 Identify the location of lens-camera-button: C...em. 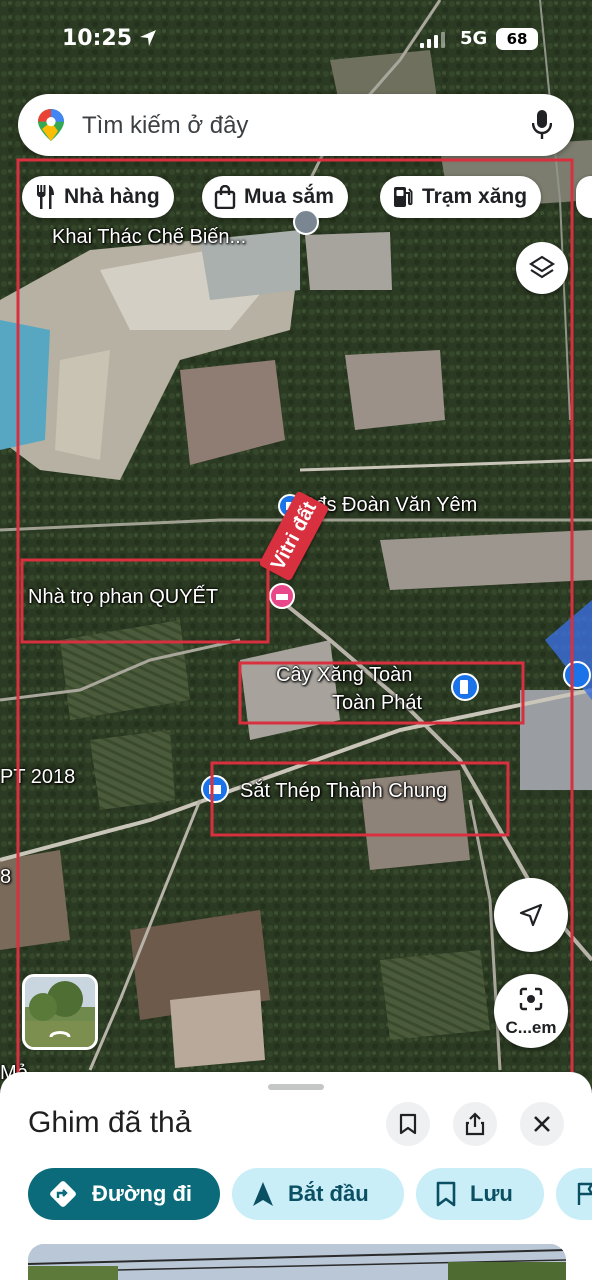
(531, 1011).